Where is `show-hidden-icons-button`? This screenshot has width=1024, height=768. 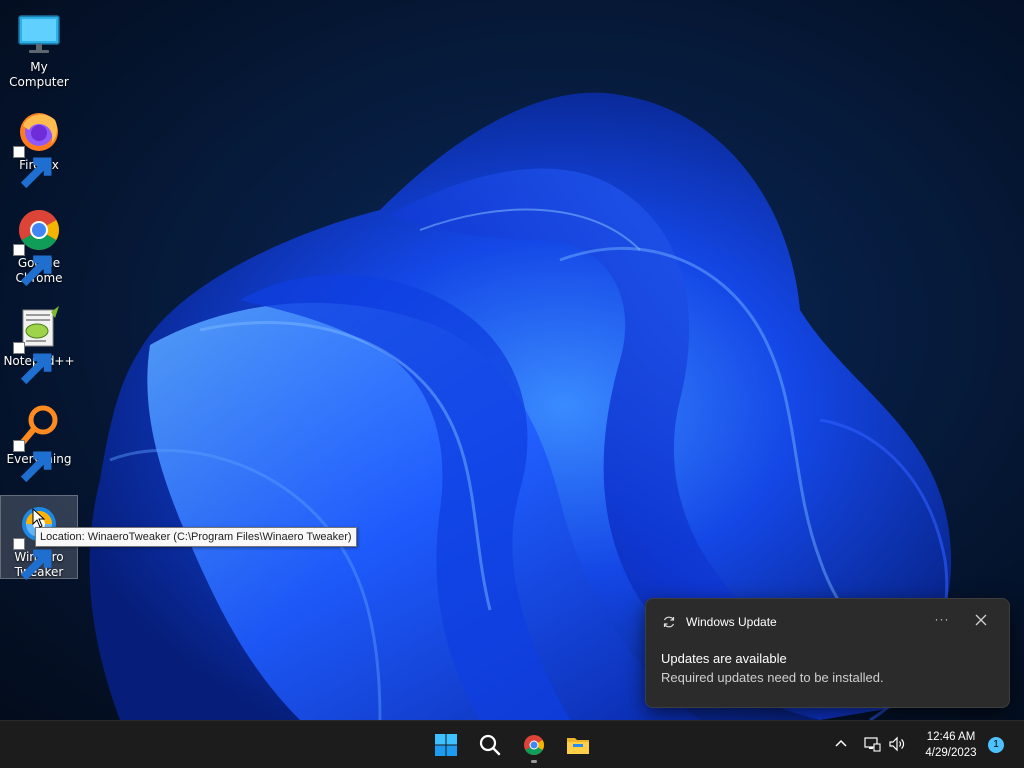 show-hidden-icons-button is located at coordinates (841, 744).